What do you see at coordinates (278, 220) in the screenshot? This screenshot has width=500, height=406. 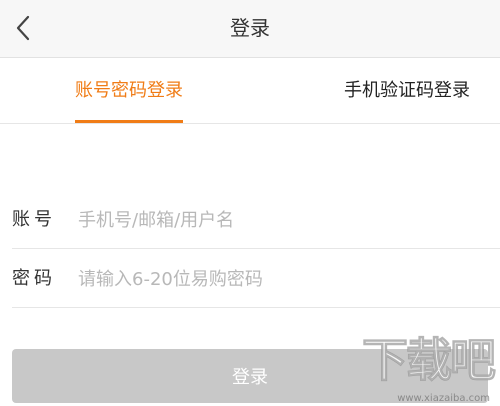 I see `account-input` at bounding box center [278, 220].